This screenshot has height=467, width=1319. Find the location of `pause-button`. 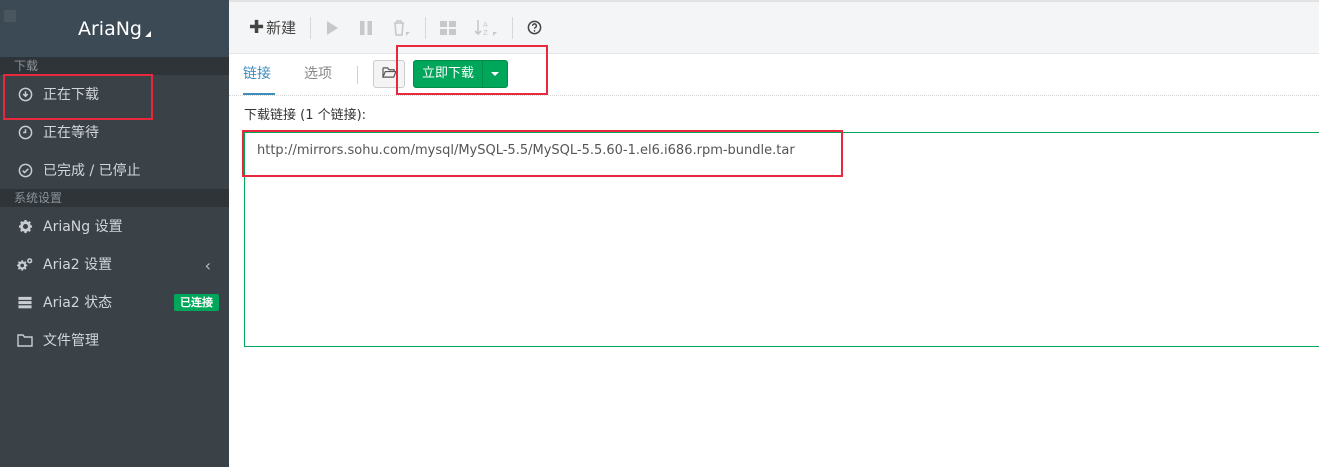

pause-button is located at coordinates (366, 28).